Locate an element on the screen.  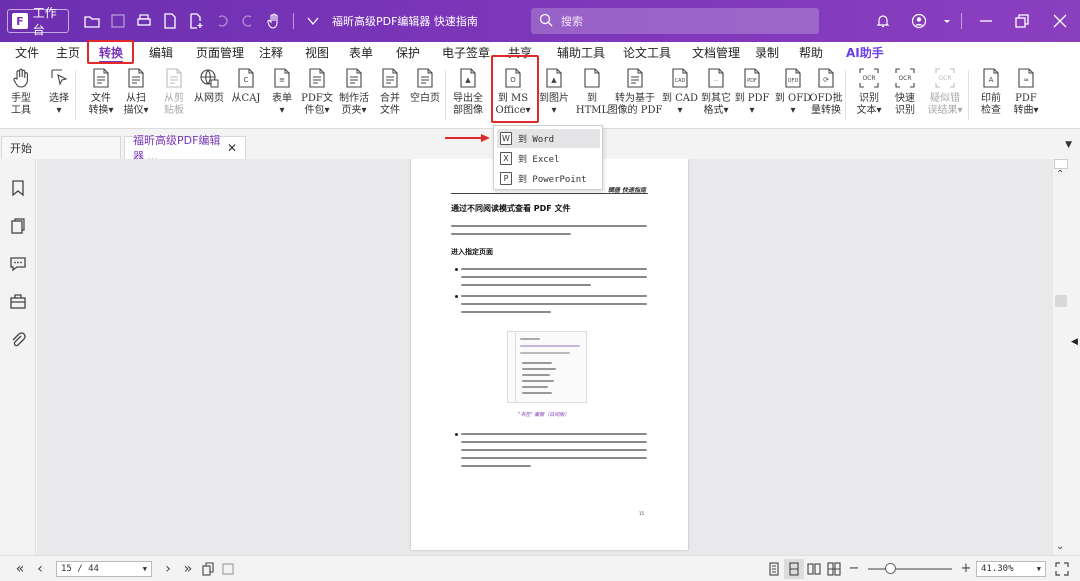
zoom-slider-knob is located at coordinates (891, 568).